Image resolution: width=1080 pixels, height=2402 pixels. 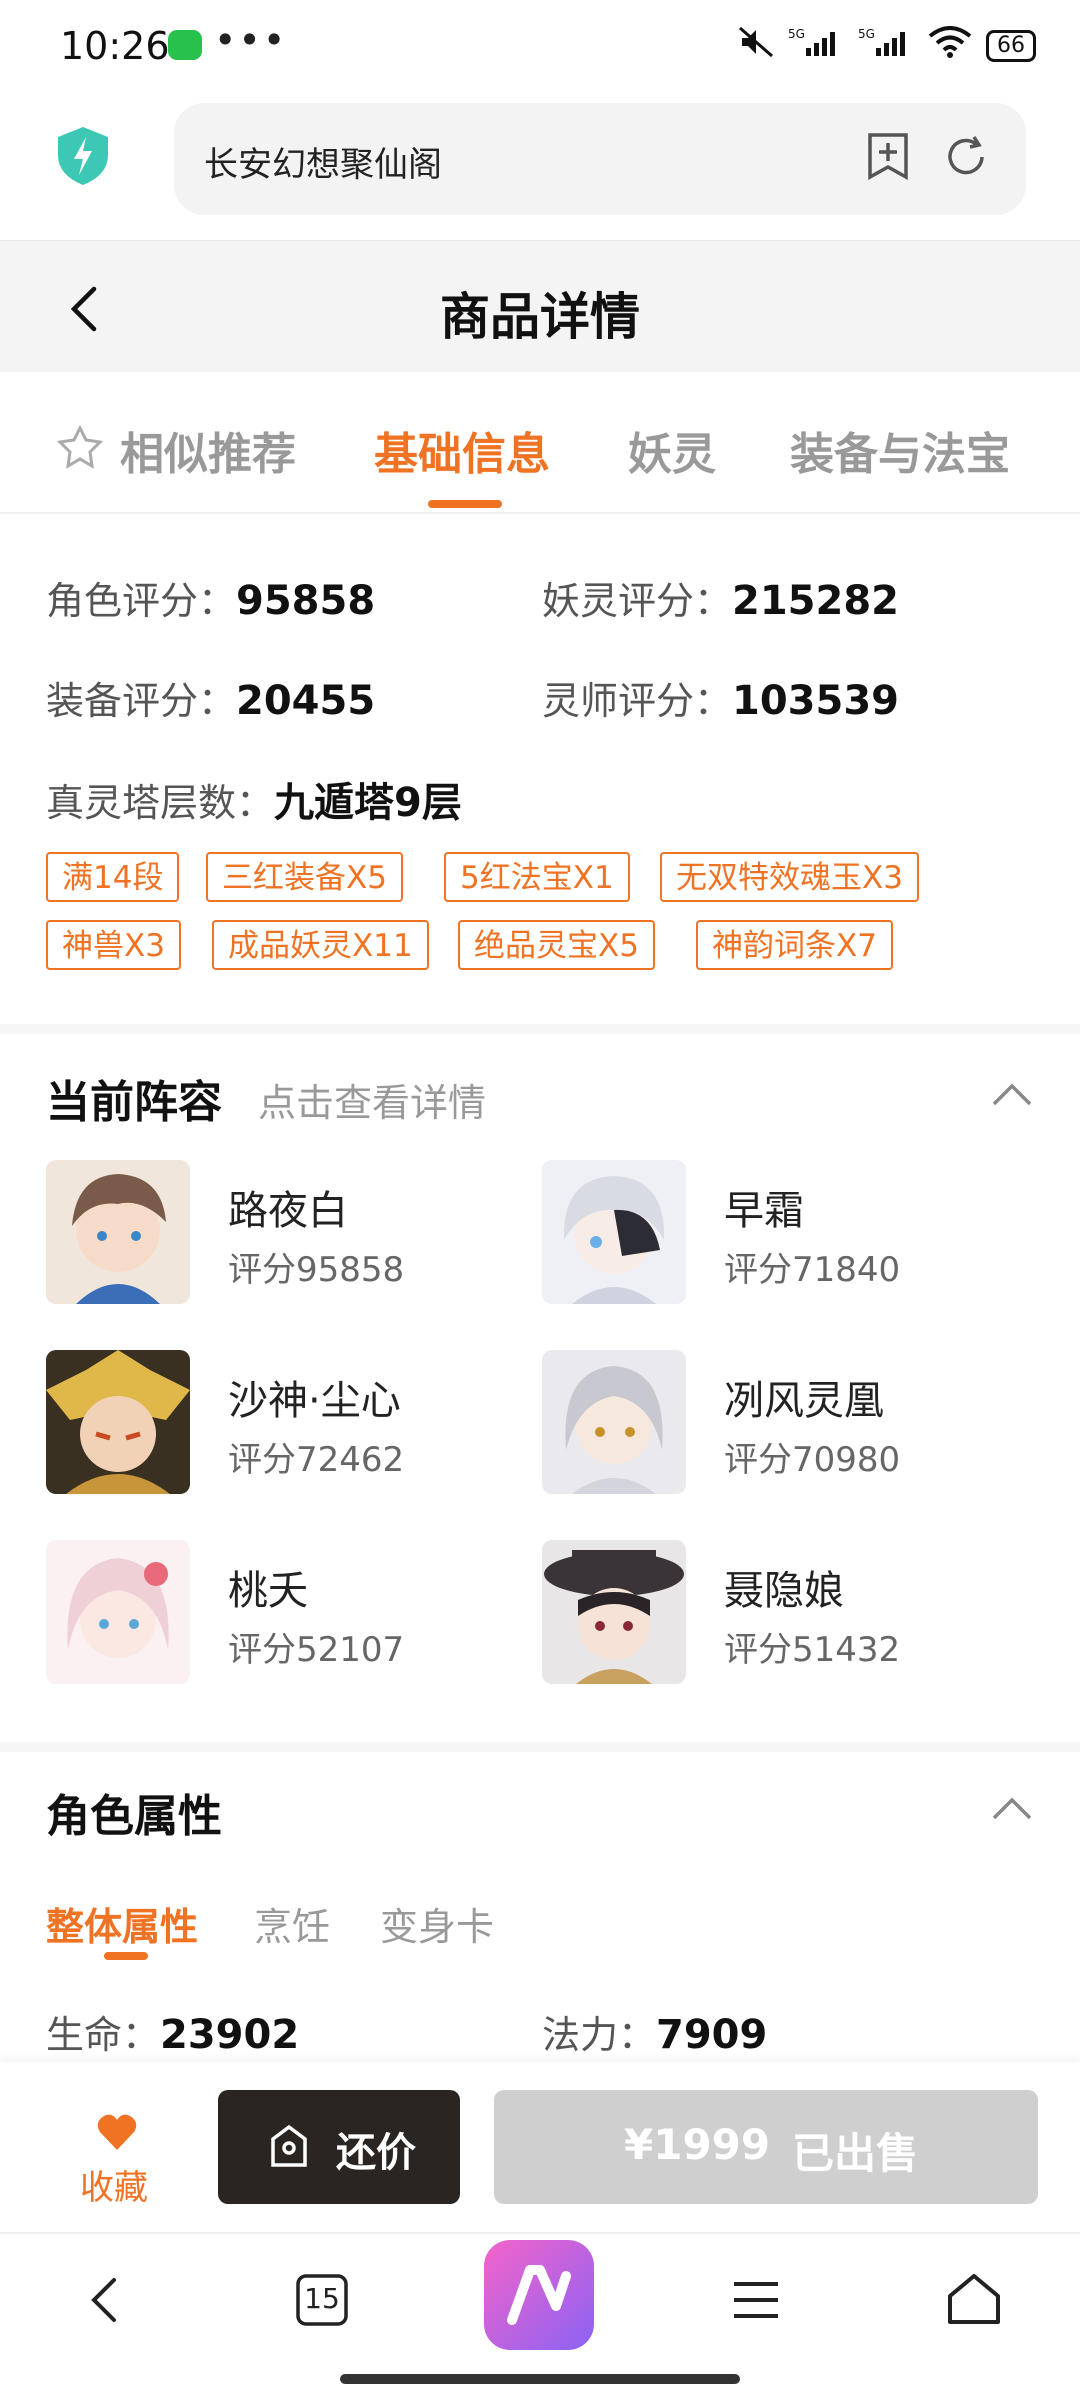 What do you see at coordinates (600, 159) in the screenshot?
I see `address-bar: 长安幻想聚仙阁` at bounding box center [600, 159].